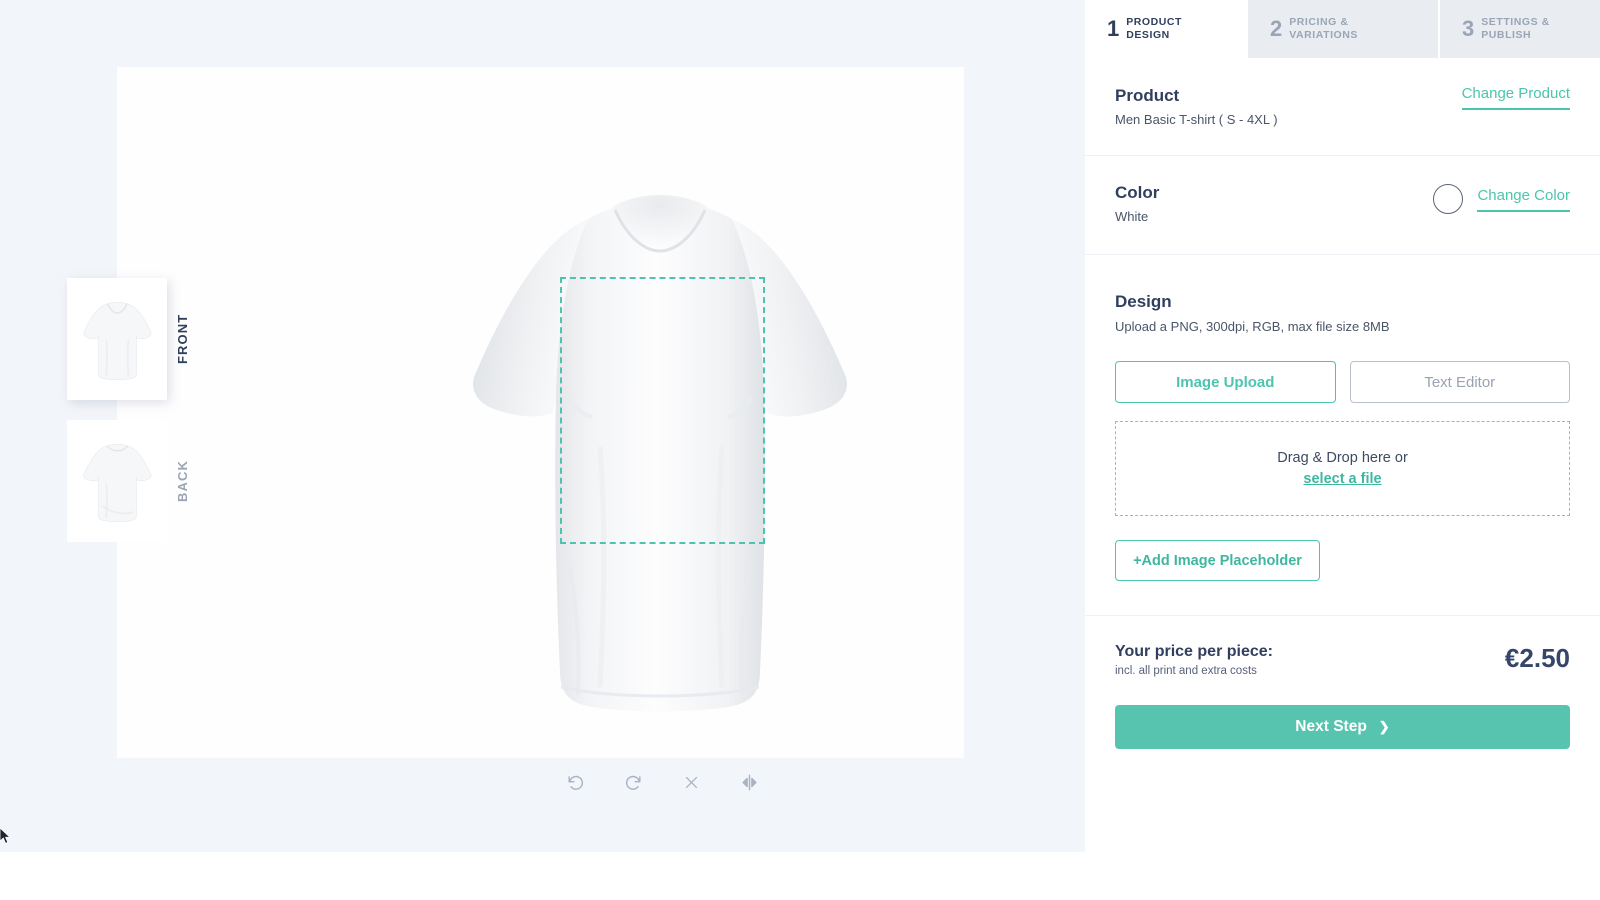  I want to click on mouse-cursor-icon, so click(6, 836).